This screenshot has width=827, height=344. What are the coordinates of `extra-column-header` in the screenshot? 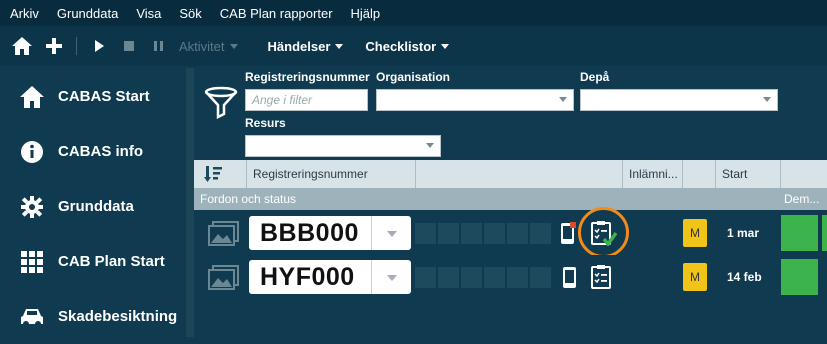 It's located at (803, 174).